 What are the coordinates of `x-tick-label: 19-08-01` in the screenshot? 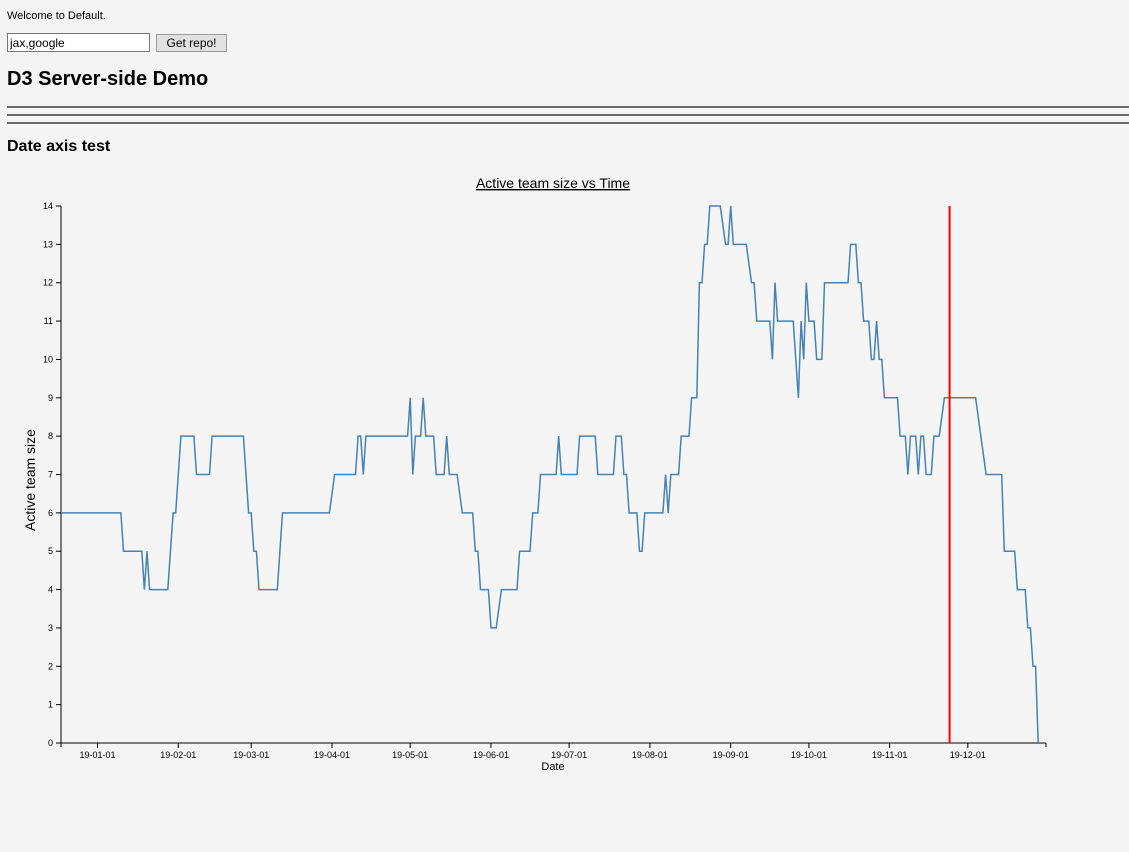 It's located at (650, 755).